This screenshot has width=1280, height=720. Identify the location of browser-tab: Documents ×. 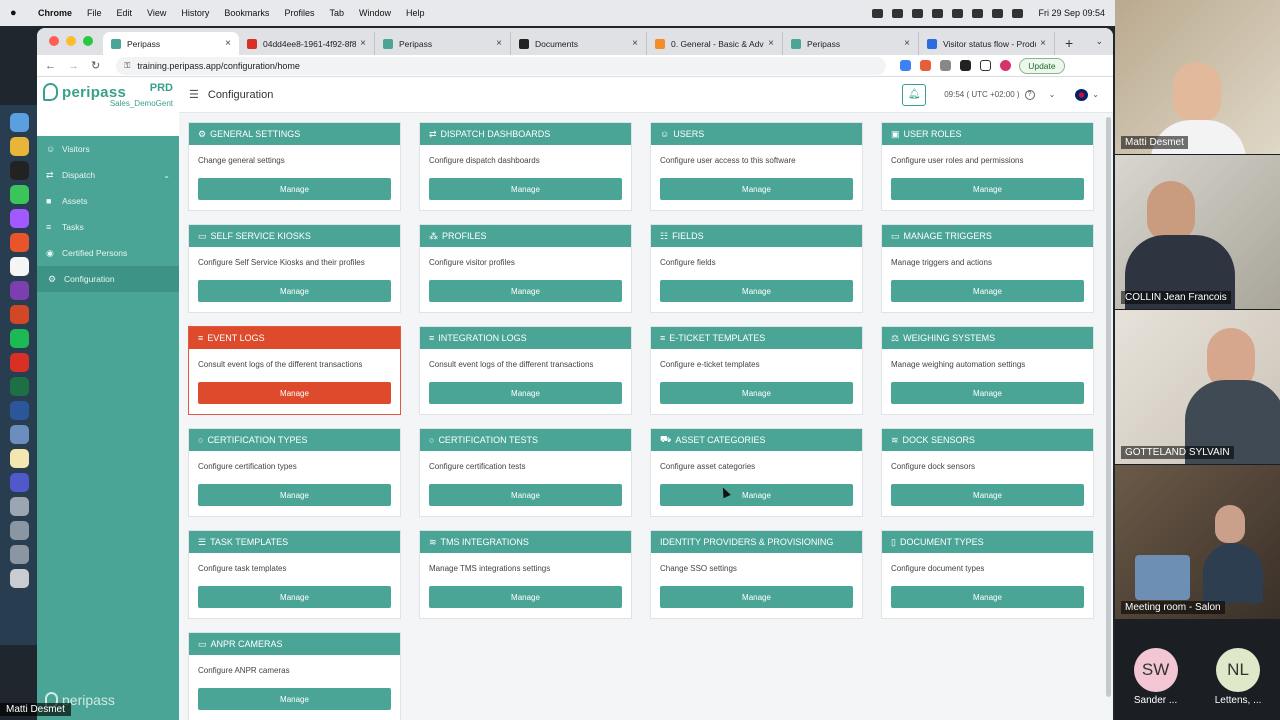
(579, 43).